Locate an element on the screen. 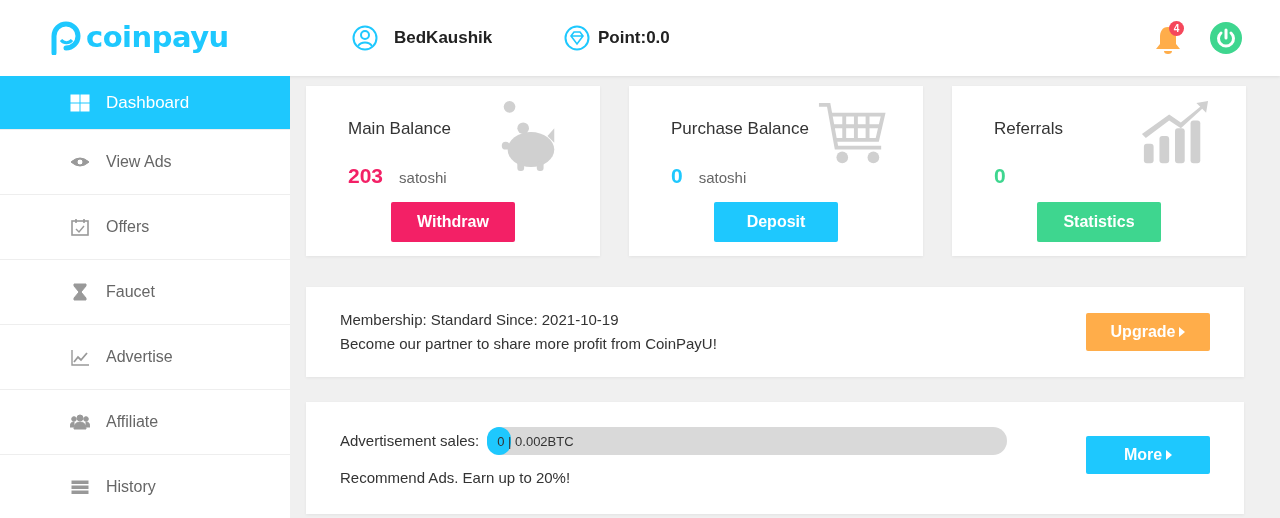  notification-button: 4 is located at coordinates (1170, 38).